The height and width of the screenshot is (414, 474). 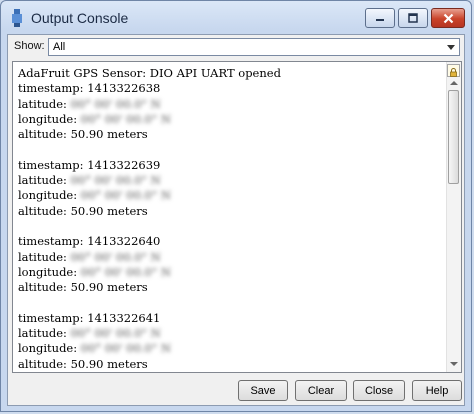 I want to click on log-header: AdaFruit GPS Sensor: DIO API UART opened, so click(x=149, y=73).